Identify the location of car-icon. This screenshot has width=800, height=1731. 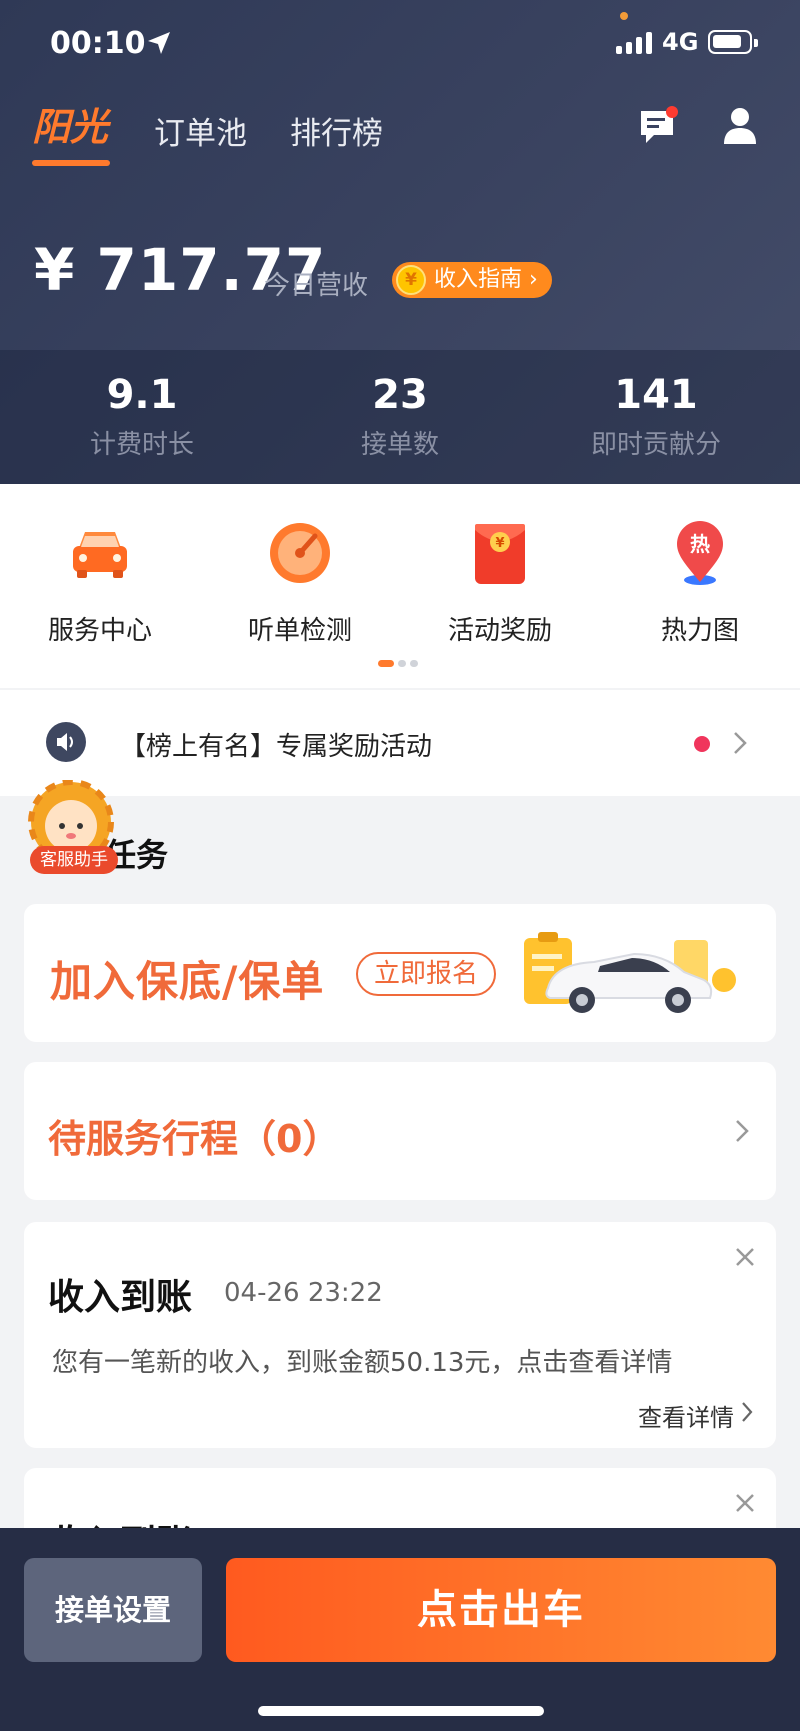
(100, 553).